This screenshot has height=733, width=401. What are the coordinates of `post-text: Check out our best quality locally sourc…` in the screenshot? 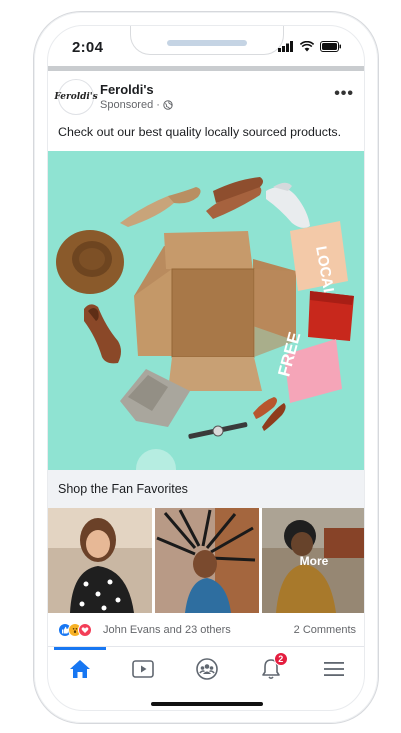 It's located at (200, 132).